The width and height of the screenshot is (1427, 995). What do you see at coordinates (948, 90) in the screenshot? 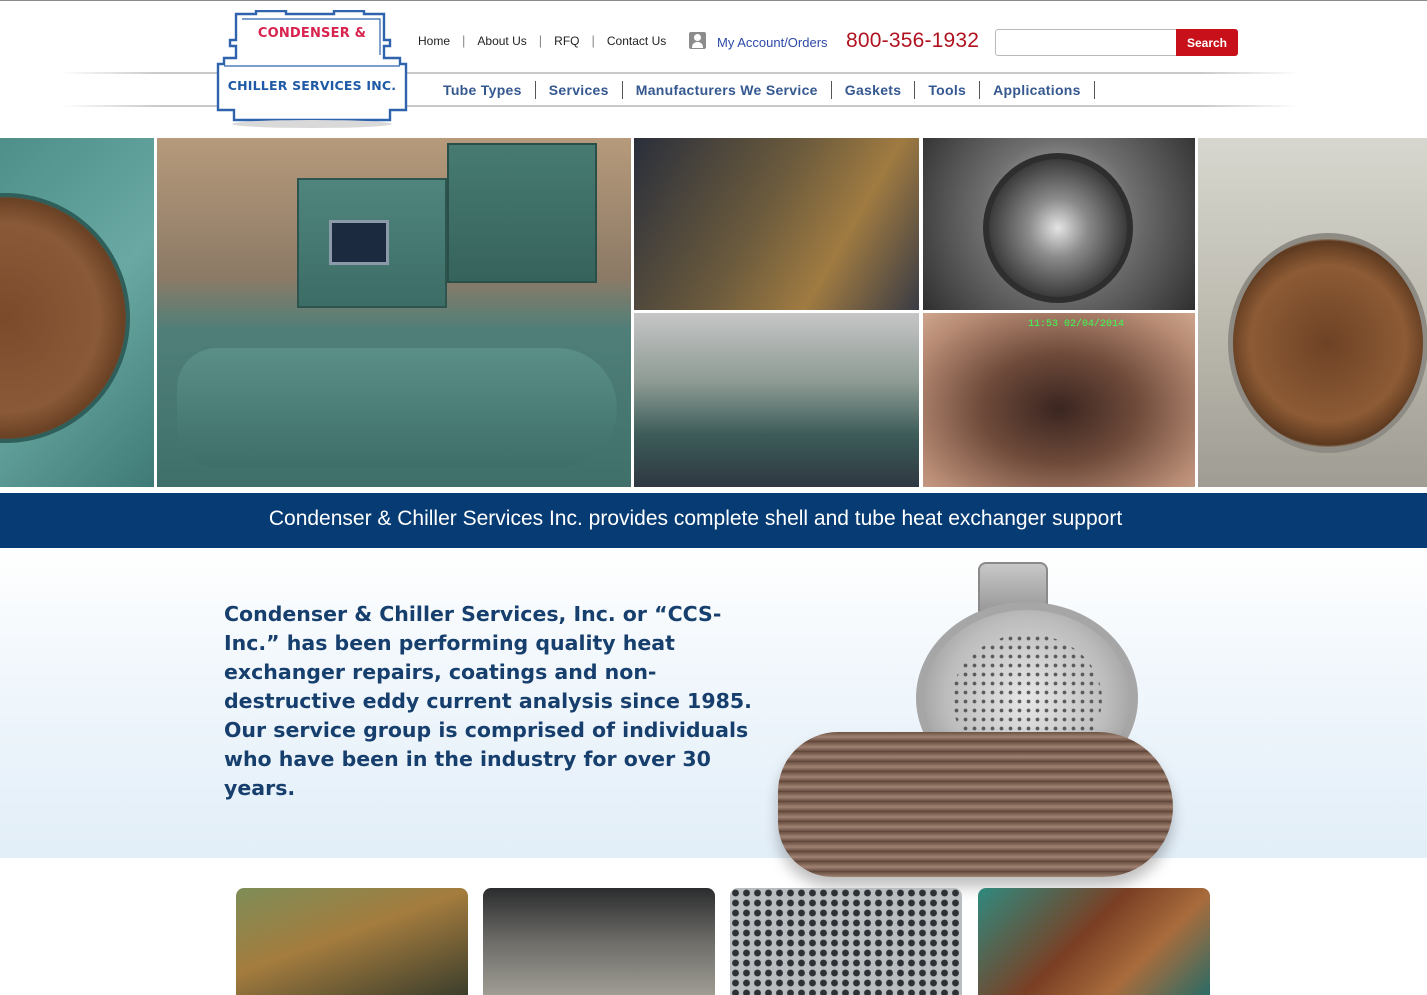
I see `main-nav-tools: Tools` at bounding box center [948, 90].